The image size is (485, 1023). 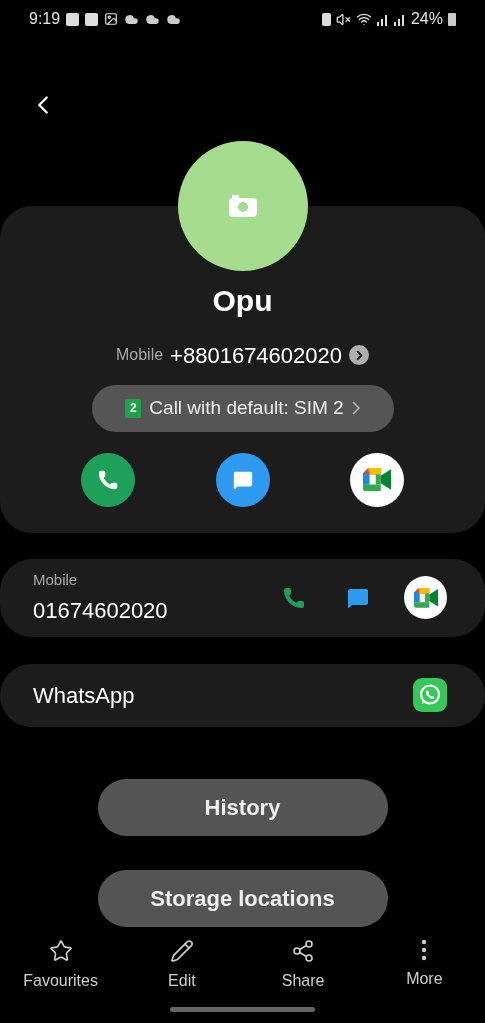 What do you see at coordinates (426, 19) in the screenshot?
I see `battery-percent: 24%` at bounding box center [426, 19].